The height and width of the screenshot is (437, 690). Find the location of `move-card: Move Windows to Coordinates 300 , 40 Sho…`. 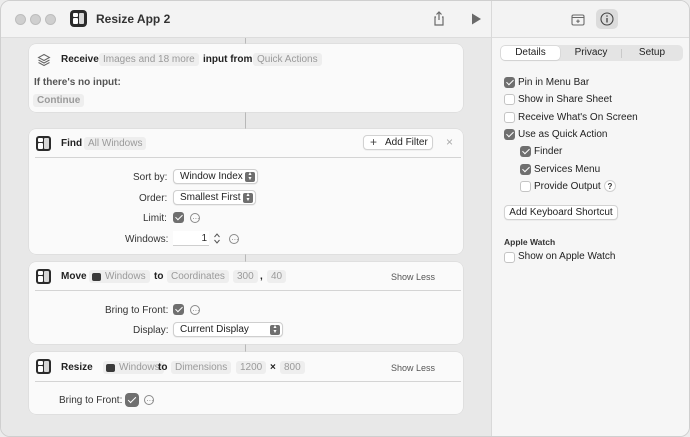

move-card: Move Windows to Coordinates 300 , 40 Sho… is located at coordinates (246, 303).